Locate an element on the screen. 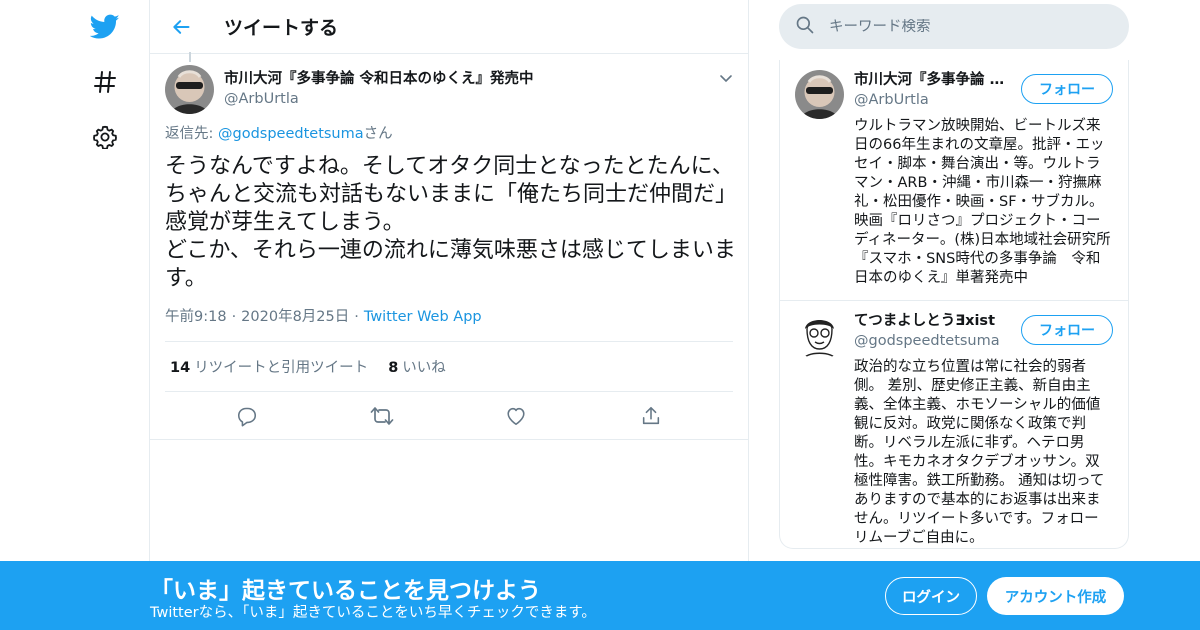 Image resolution: width=1200 pixels, height=630 pixels. reply-label: 返信先: is located at coordinates (191, 134).